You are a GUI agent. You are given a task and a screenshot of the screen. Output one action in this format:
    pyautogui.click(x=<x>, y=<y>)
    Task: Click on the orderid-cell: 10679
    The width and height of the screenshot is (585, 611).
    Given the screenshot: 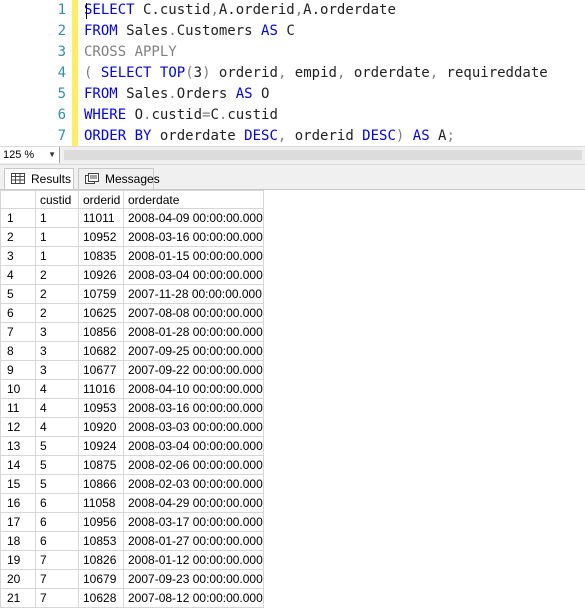 What is the action you would take?
    pyautogui.click(x=101, y=579)
    